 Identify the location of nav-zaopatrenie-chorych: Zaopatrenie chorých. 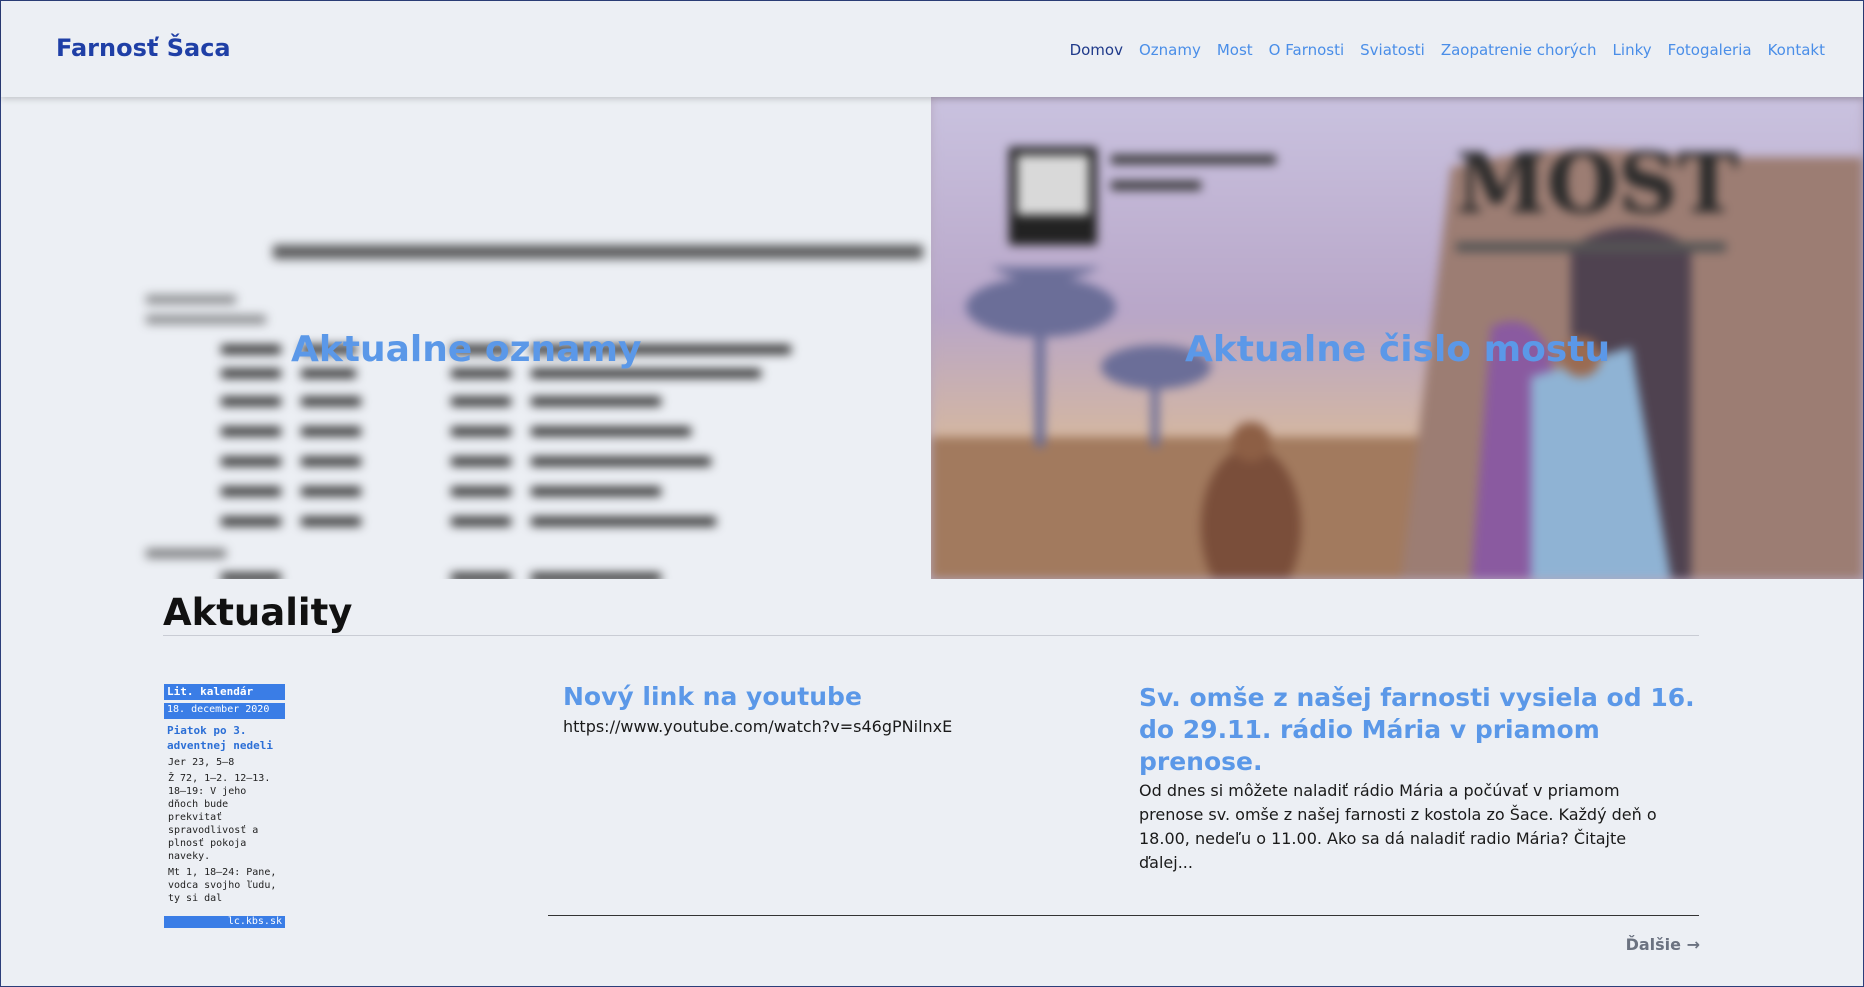
(1519, 50).